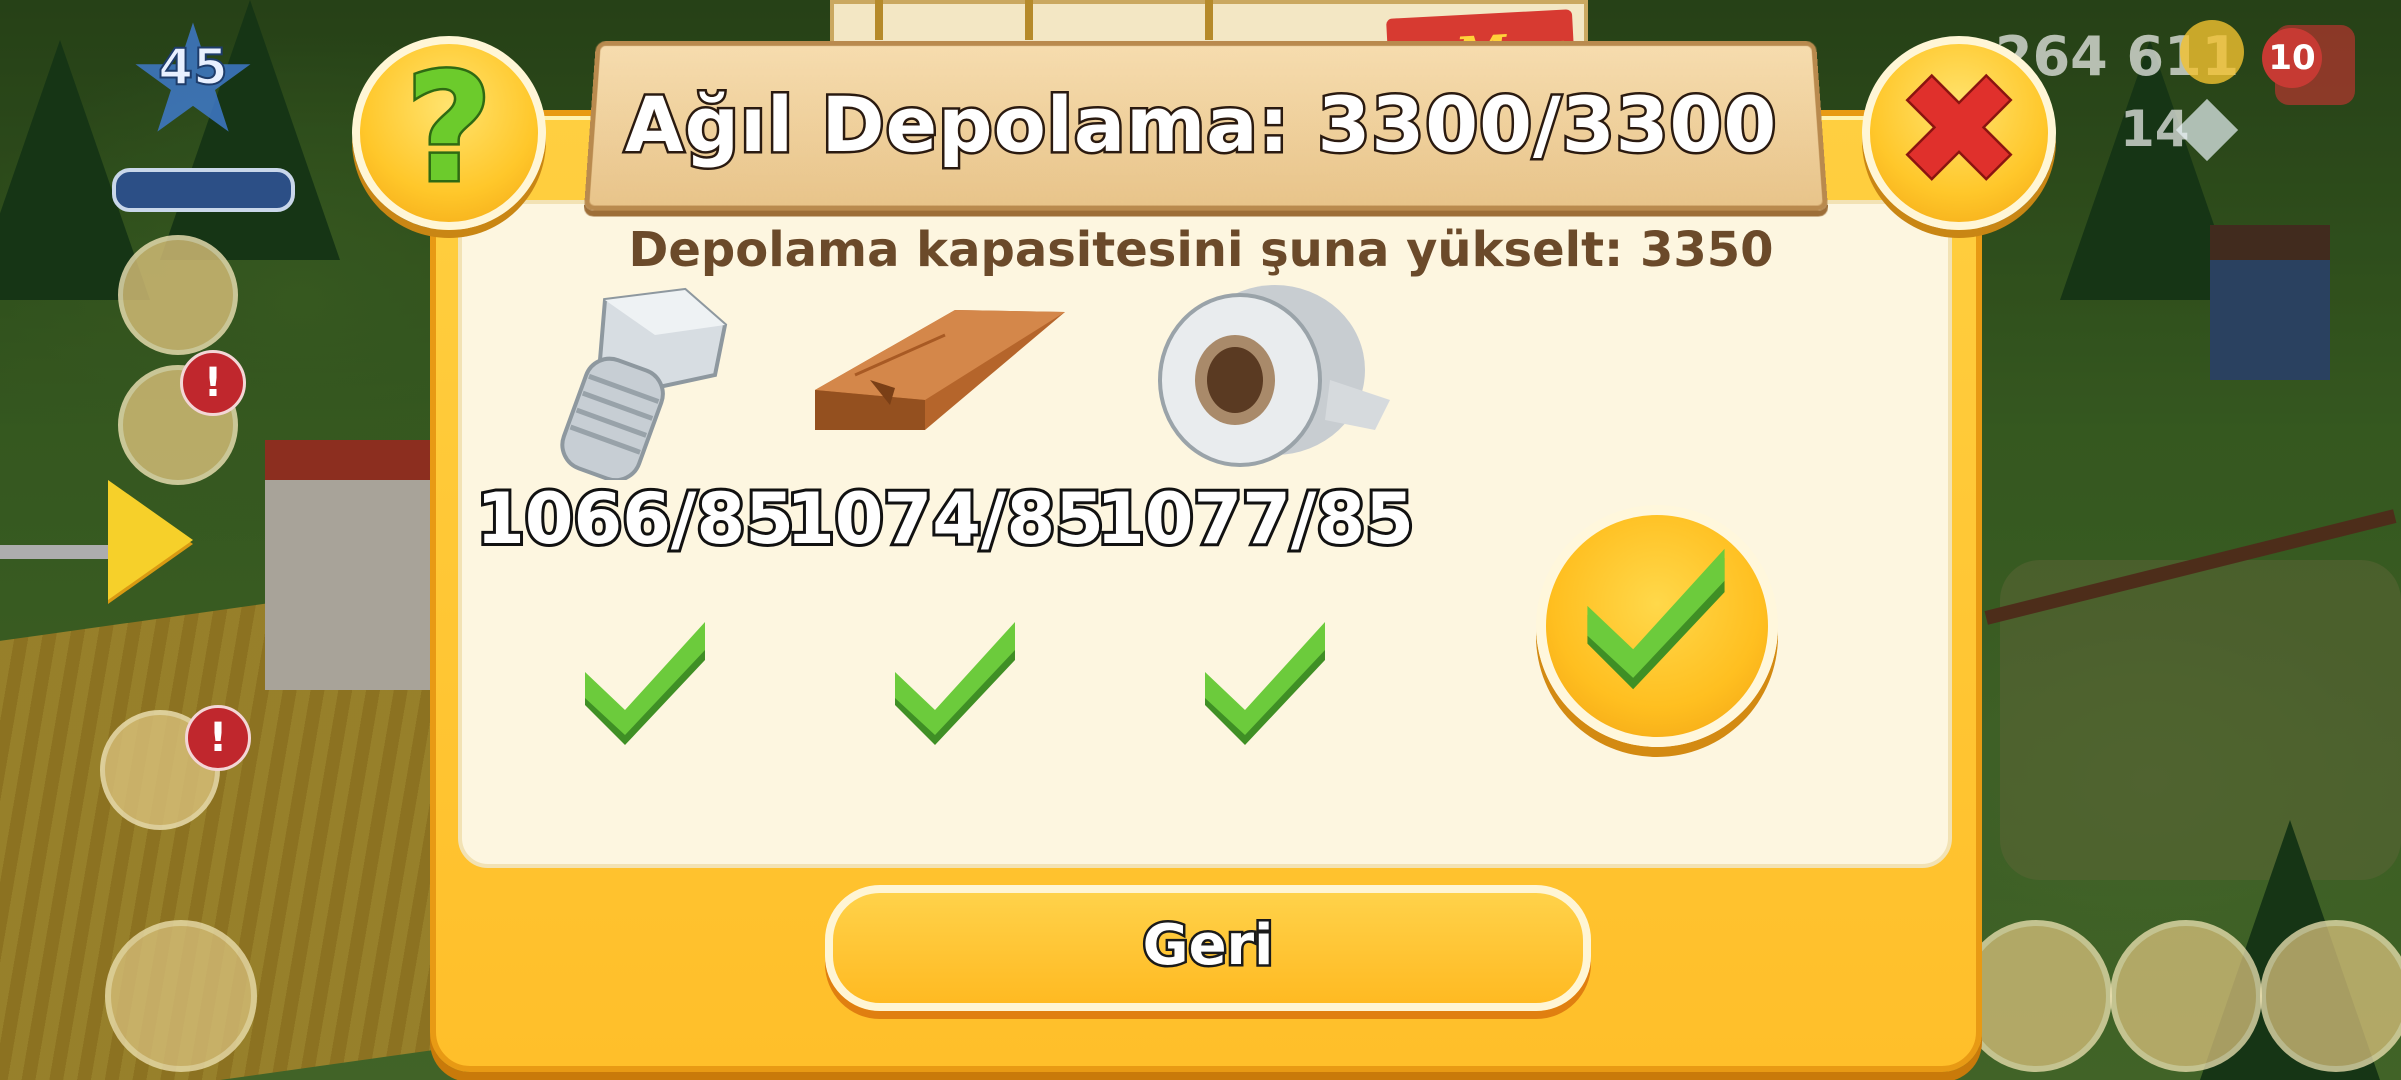 The width and height of the screenshot is (2401, 1080). What do you see at coordinates (1274, 376) in the screenshot?
I see `duct-tape-icon` at bounding box center [1274, 376].